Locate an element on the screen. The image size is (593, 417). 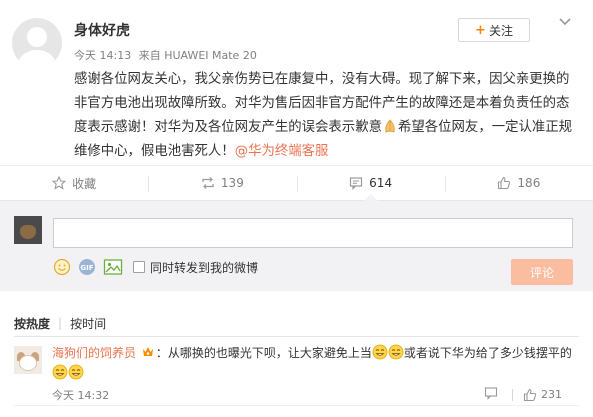
comment-input is located at coordinates (313, 233).